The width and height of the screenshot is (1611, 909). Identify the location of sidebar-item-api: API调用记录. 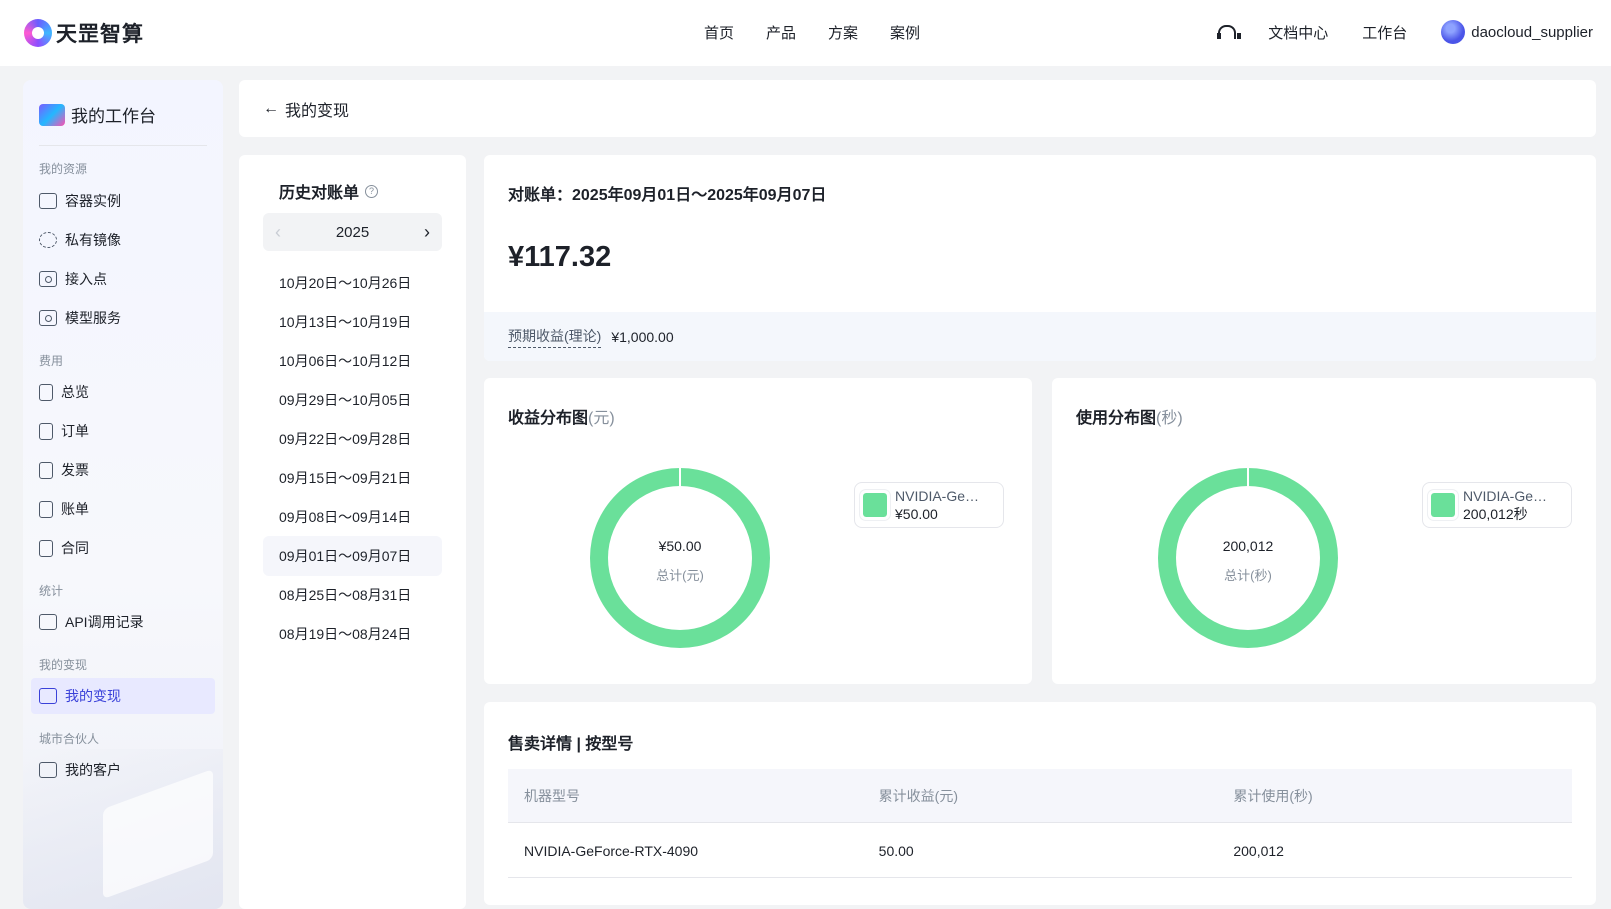
(123, 622).